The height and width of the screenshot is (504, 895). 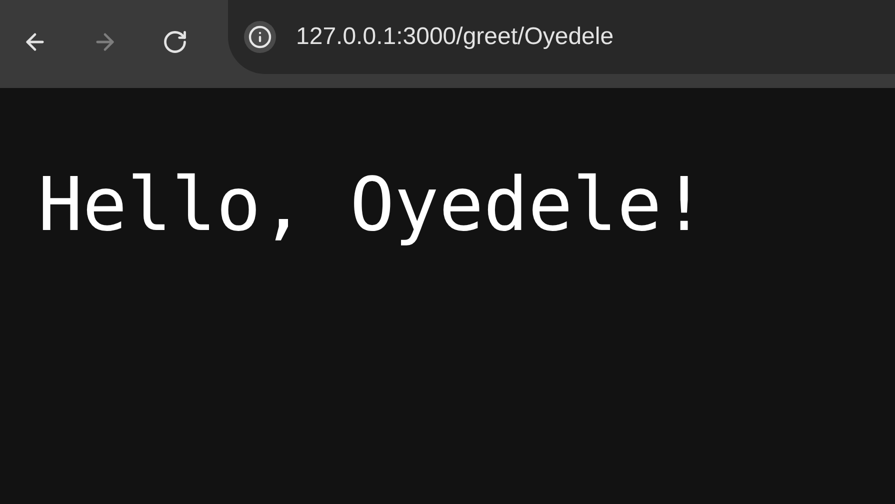 I want to click on address-bar: 127.0.0.1:3000/greet/Oyedele, so click(x=561, y=37).